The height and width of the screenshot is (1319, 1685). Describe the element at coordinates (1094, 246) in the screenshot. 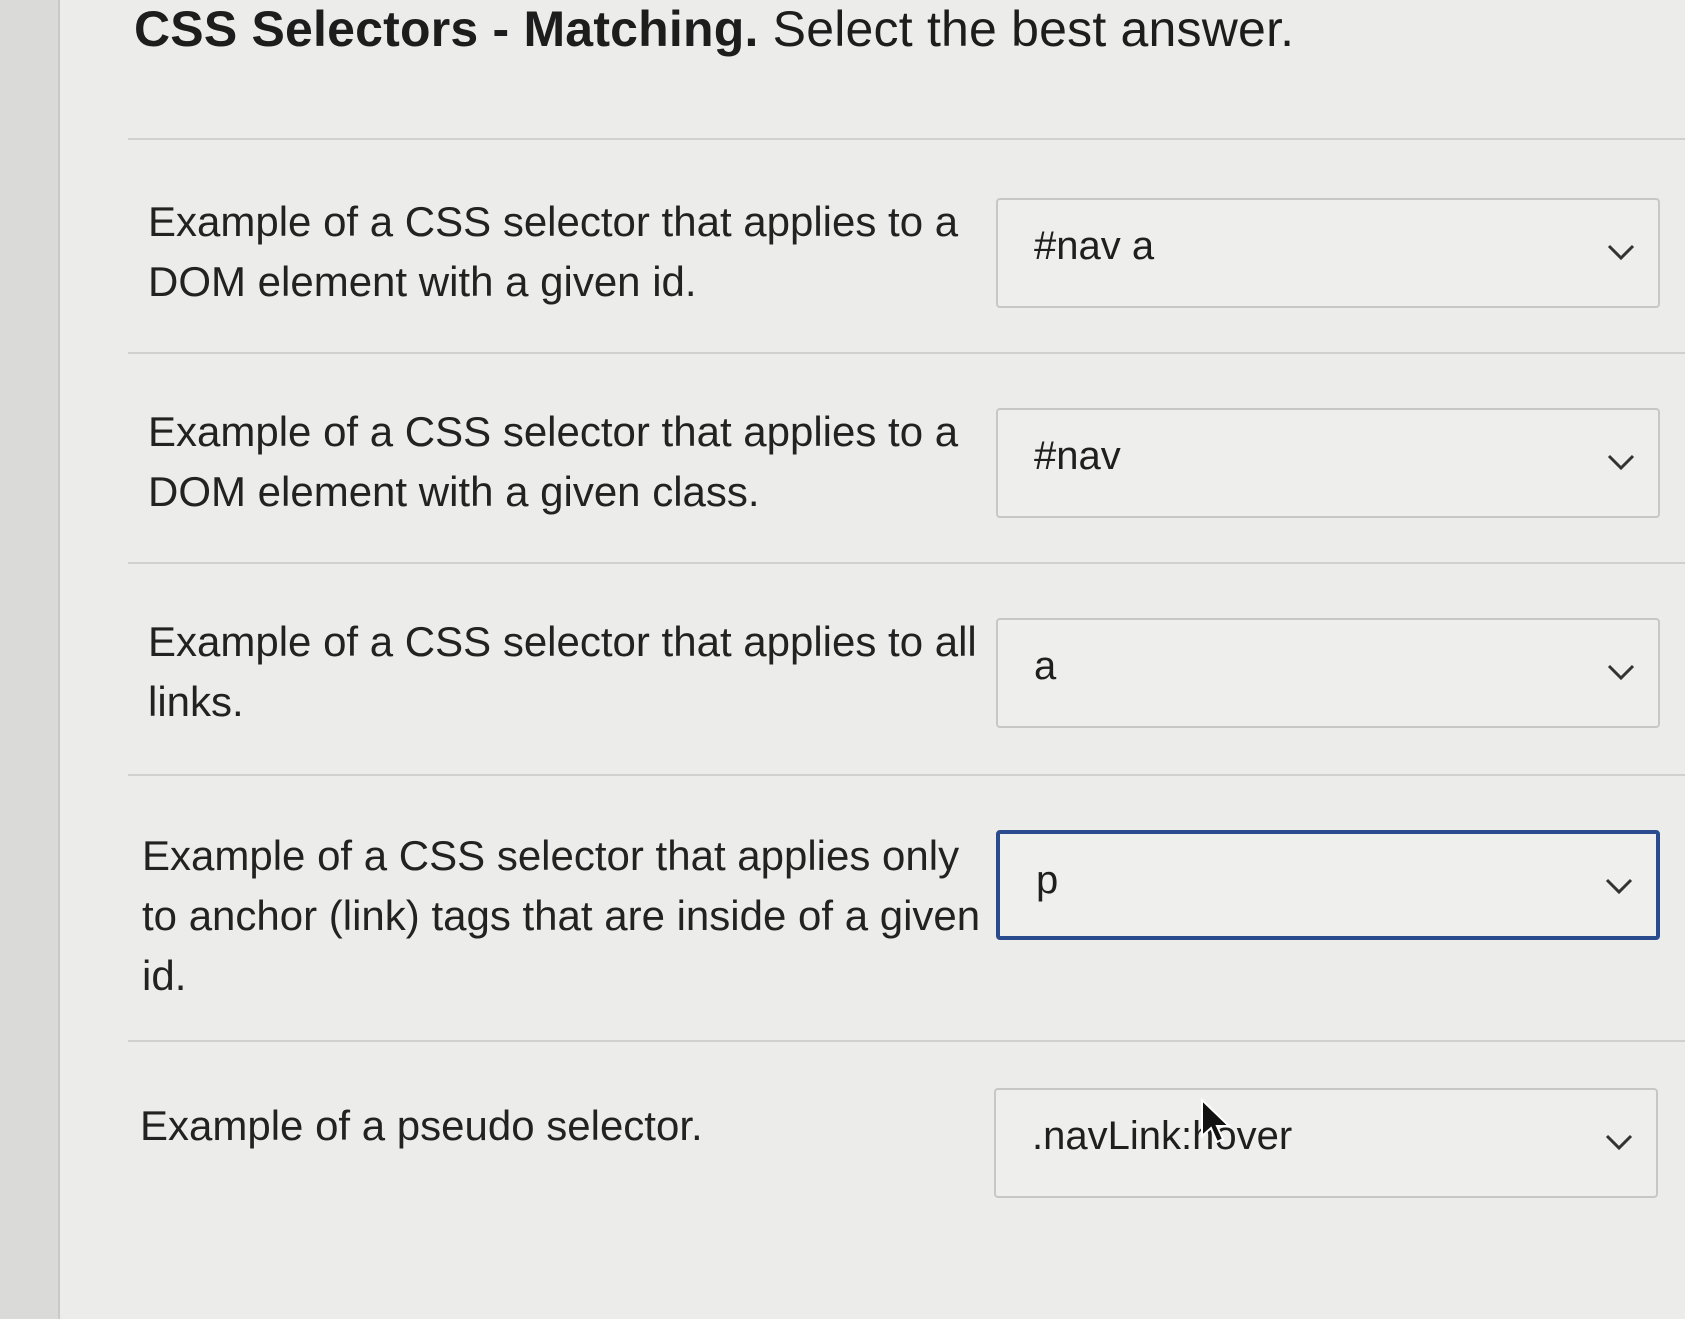

I see `dropdown-selected-value: #nav a` at that location.